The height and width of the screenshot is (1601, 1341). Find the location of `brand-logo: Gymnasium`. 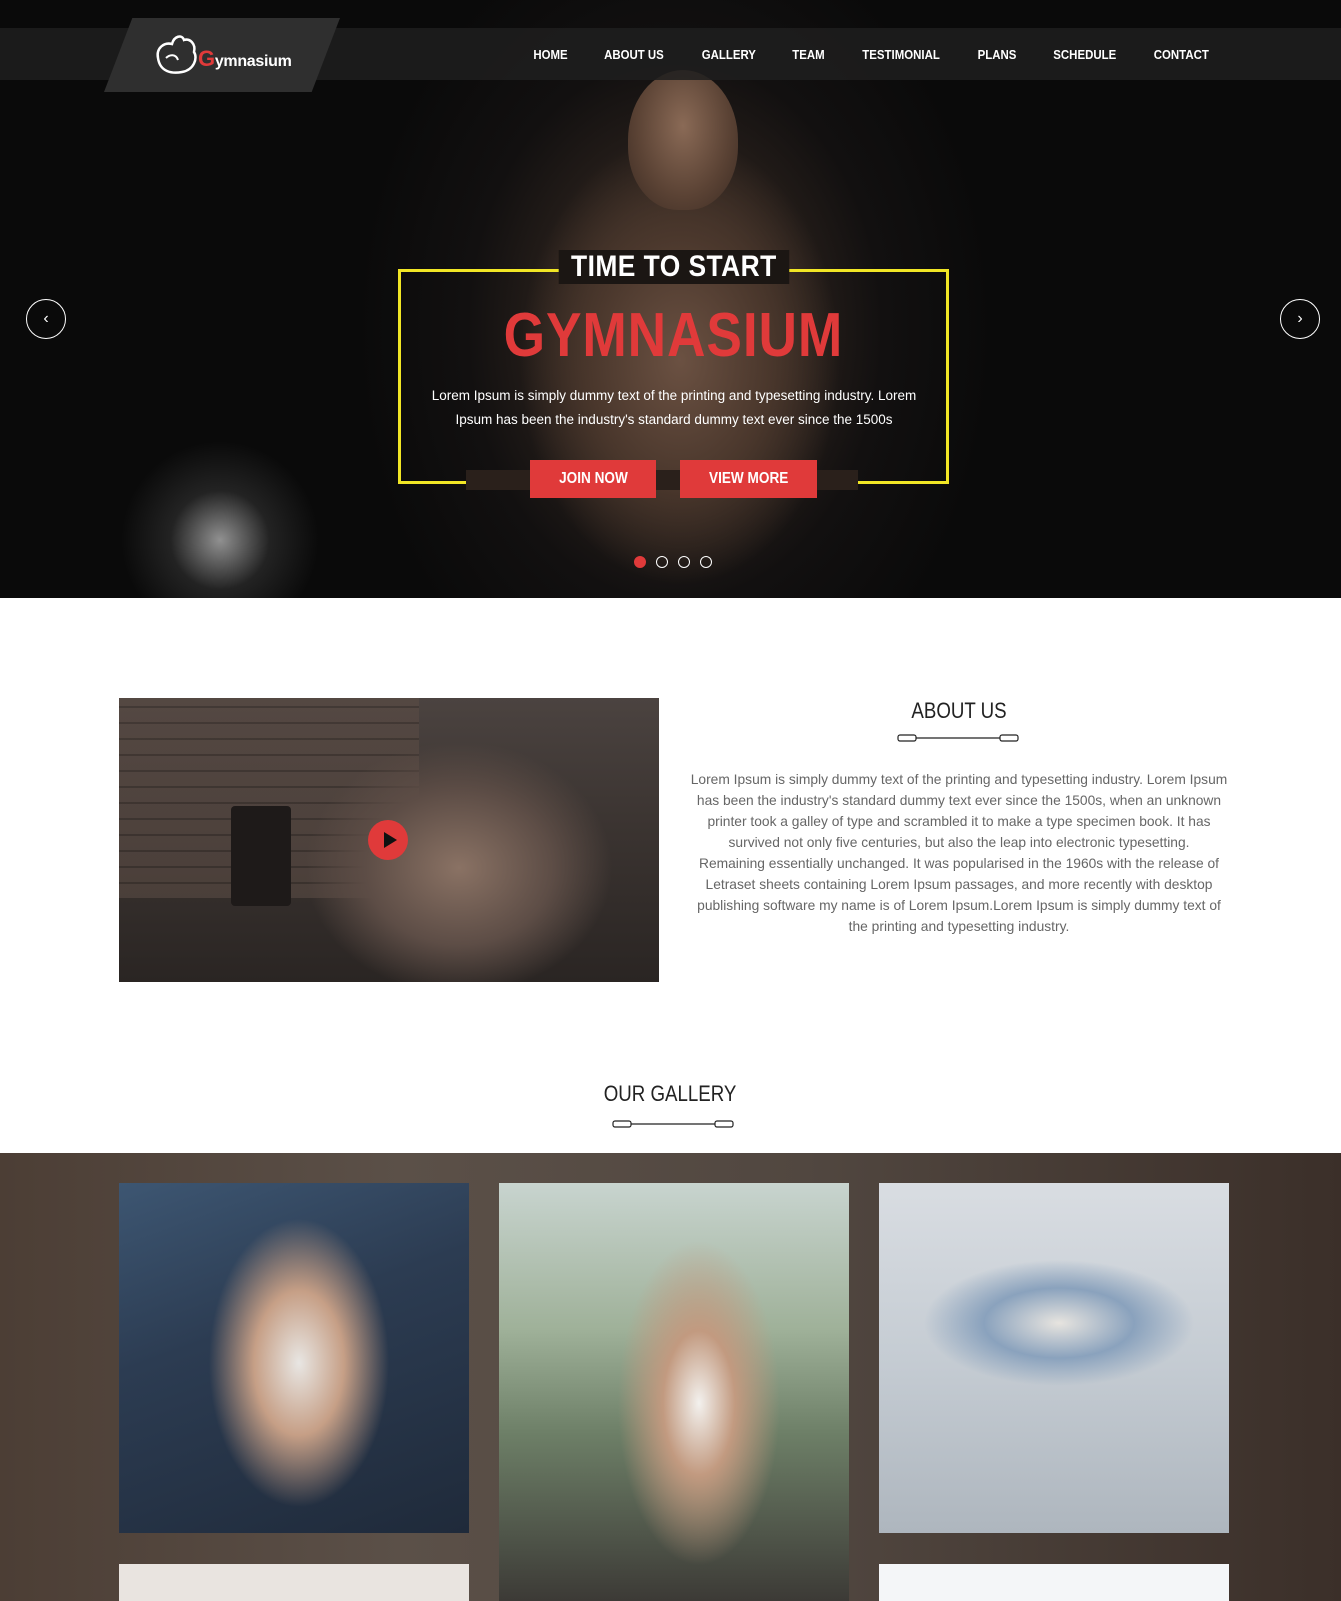

brand-logo: Gymnasium is located at coordinates (245, 59).